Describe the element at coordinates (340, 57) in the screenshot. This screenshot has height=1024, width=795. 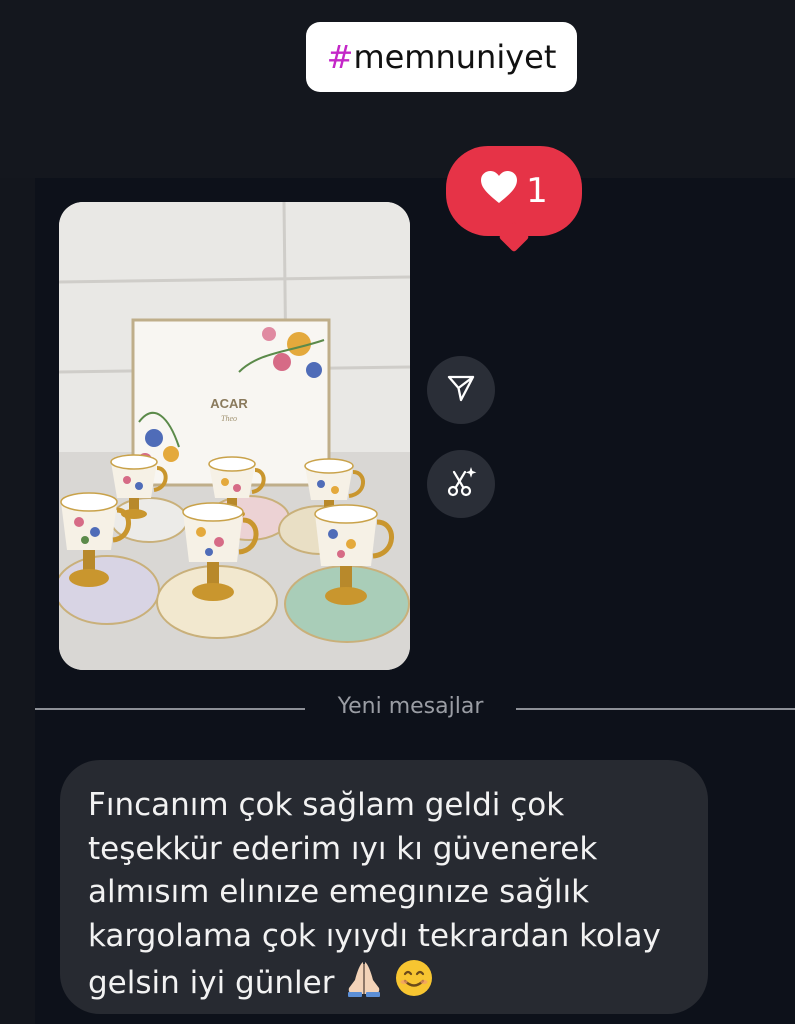
I see `hashtag-symbol: #` at that location.